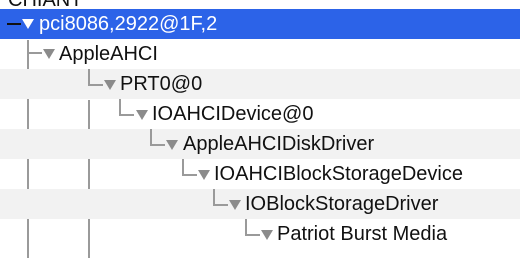  What do you see at coordinates (45, 4) in the screenshot?
I see `partial-top-row-label: CHIANT` at bounding box center [45, 4].